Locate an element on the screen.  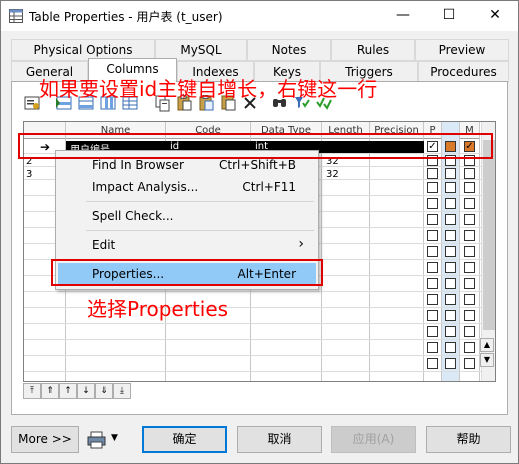
ok-button: 确定 is located at coordinates (184, 439).